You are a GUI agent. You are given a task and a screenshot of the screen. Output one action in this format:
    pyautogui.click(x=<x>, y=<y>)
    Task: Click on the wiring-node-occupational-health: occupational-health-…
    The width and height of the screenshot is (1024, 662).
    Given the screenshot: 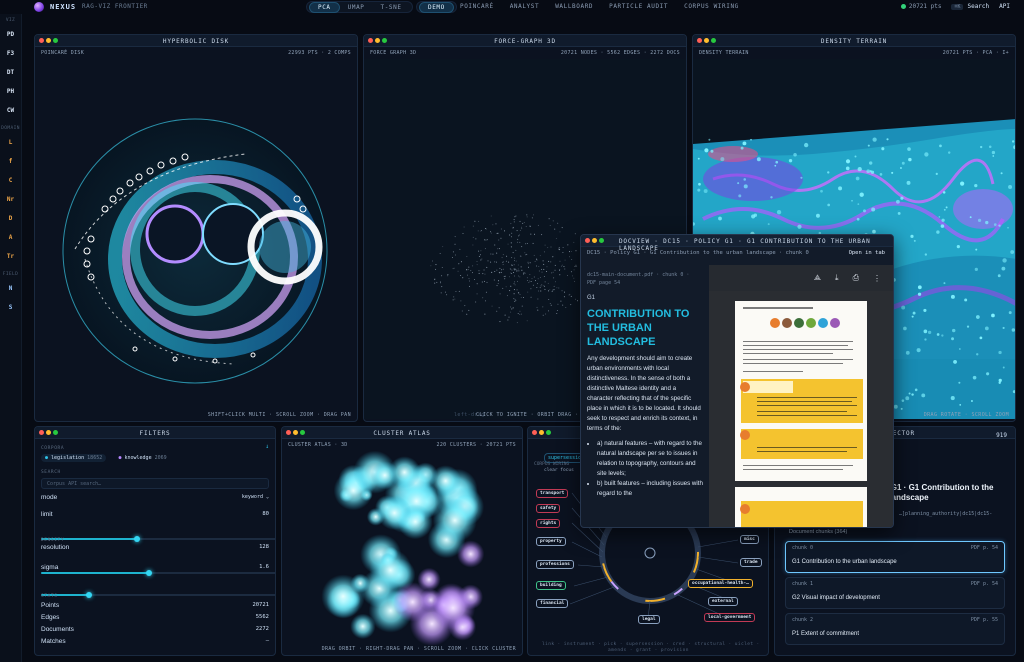 What is the action you would take?
    pyautogui.click(x=720, y=583)
    